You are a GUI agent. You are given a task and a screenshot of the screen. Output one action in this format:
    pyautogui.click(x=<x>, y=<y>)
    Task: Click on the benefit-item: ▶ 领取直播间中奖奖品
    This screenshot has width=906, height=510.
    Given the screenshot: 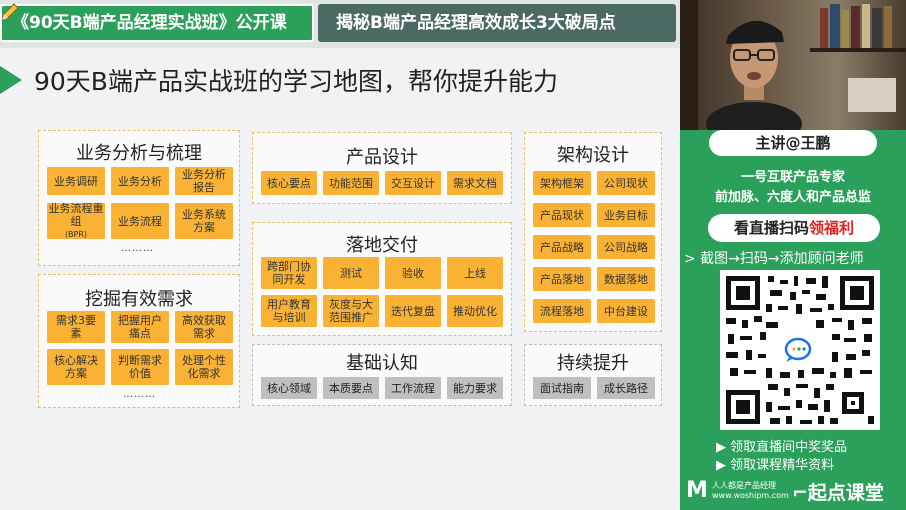 What is the action you would take?
    pyautogui.click(x=782, y=447)
    